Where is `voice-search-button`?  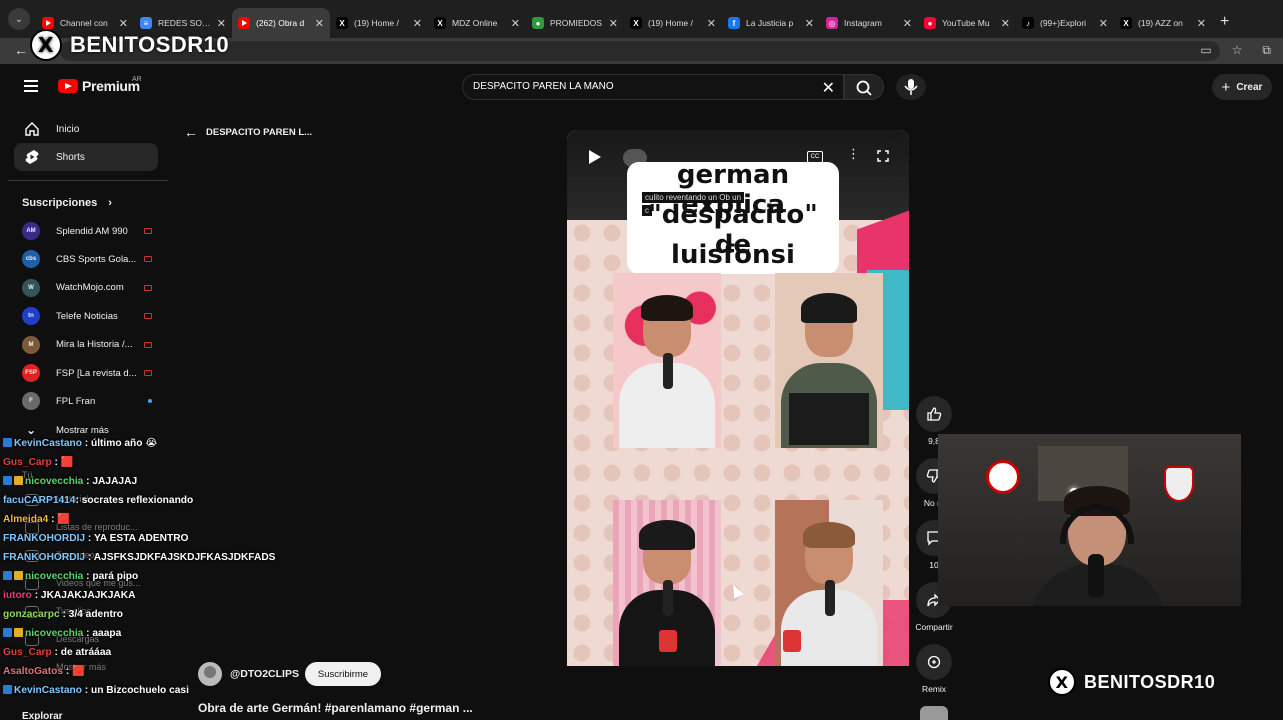
voice-search-button is located at coordinates (911, 87).